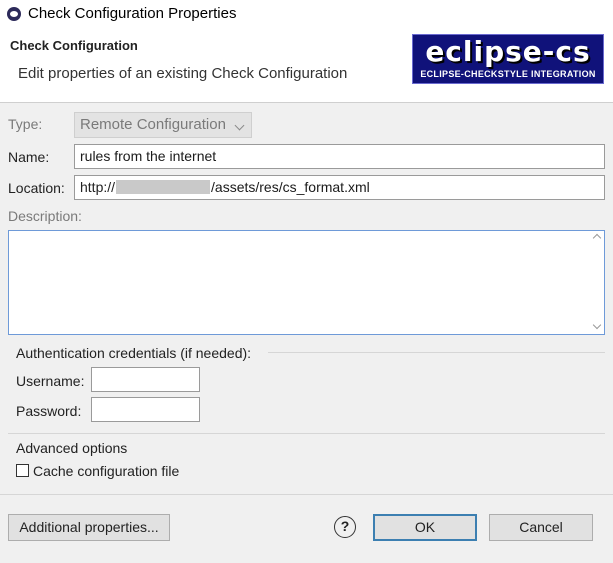 The width and height of the screenshot is (613, 563). I want to click on name-input: rules from the internet, so click(339, 156).